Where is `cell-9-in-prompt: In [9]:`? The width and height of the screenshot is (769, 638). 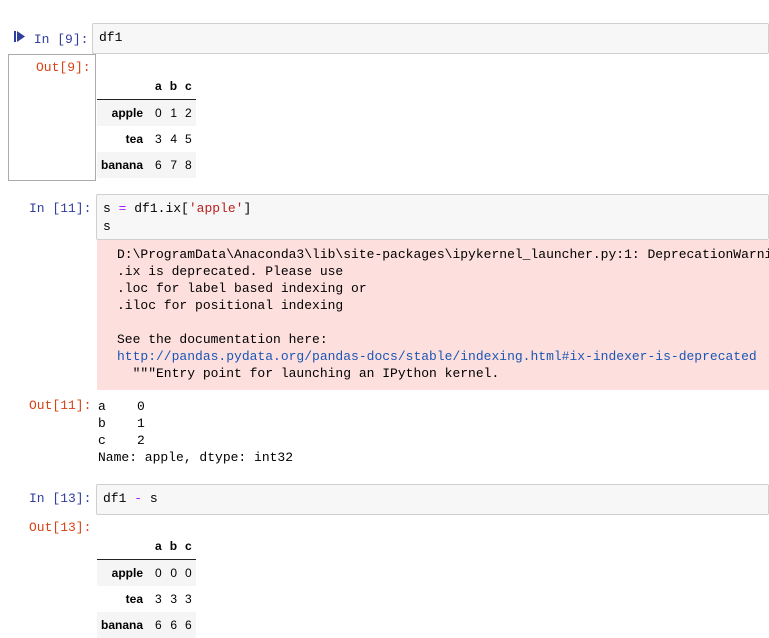 cell-9-in-prompt: In [9]: is located at coordinates (51, 38).